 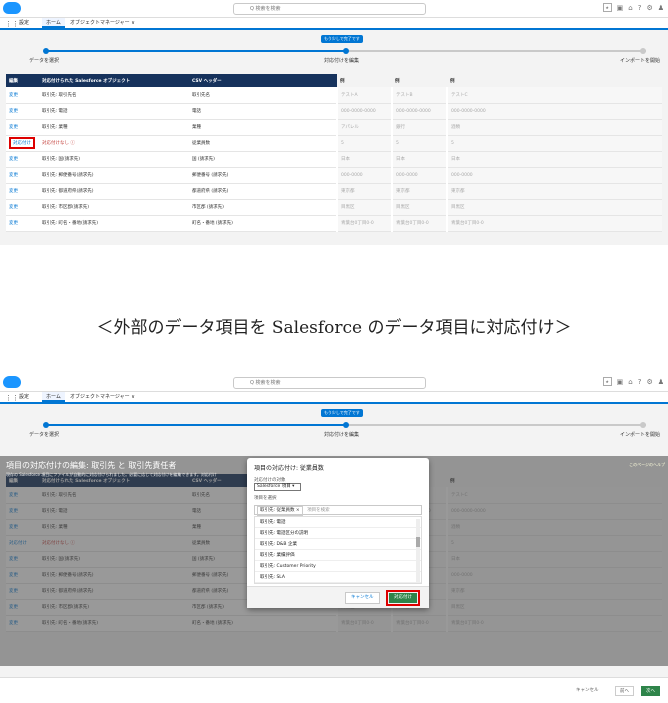 I want to click on list-item: 取引先: 電話, so click(x=338, y=522).